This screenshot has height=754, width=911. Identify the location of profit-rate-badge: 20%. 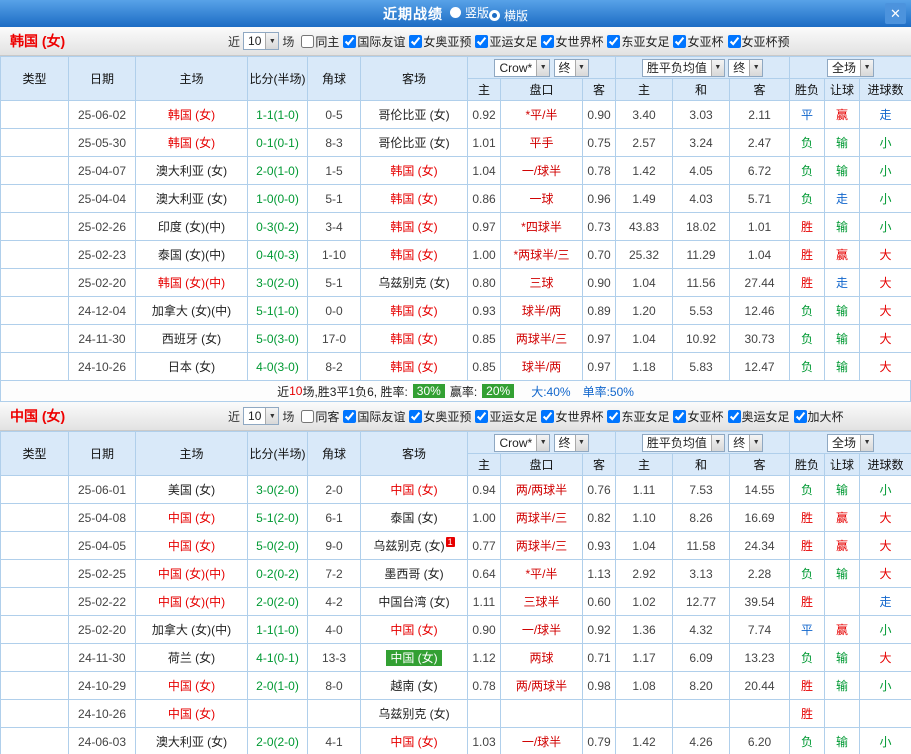
(498, 391).